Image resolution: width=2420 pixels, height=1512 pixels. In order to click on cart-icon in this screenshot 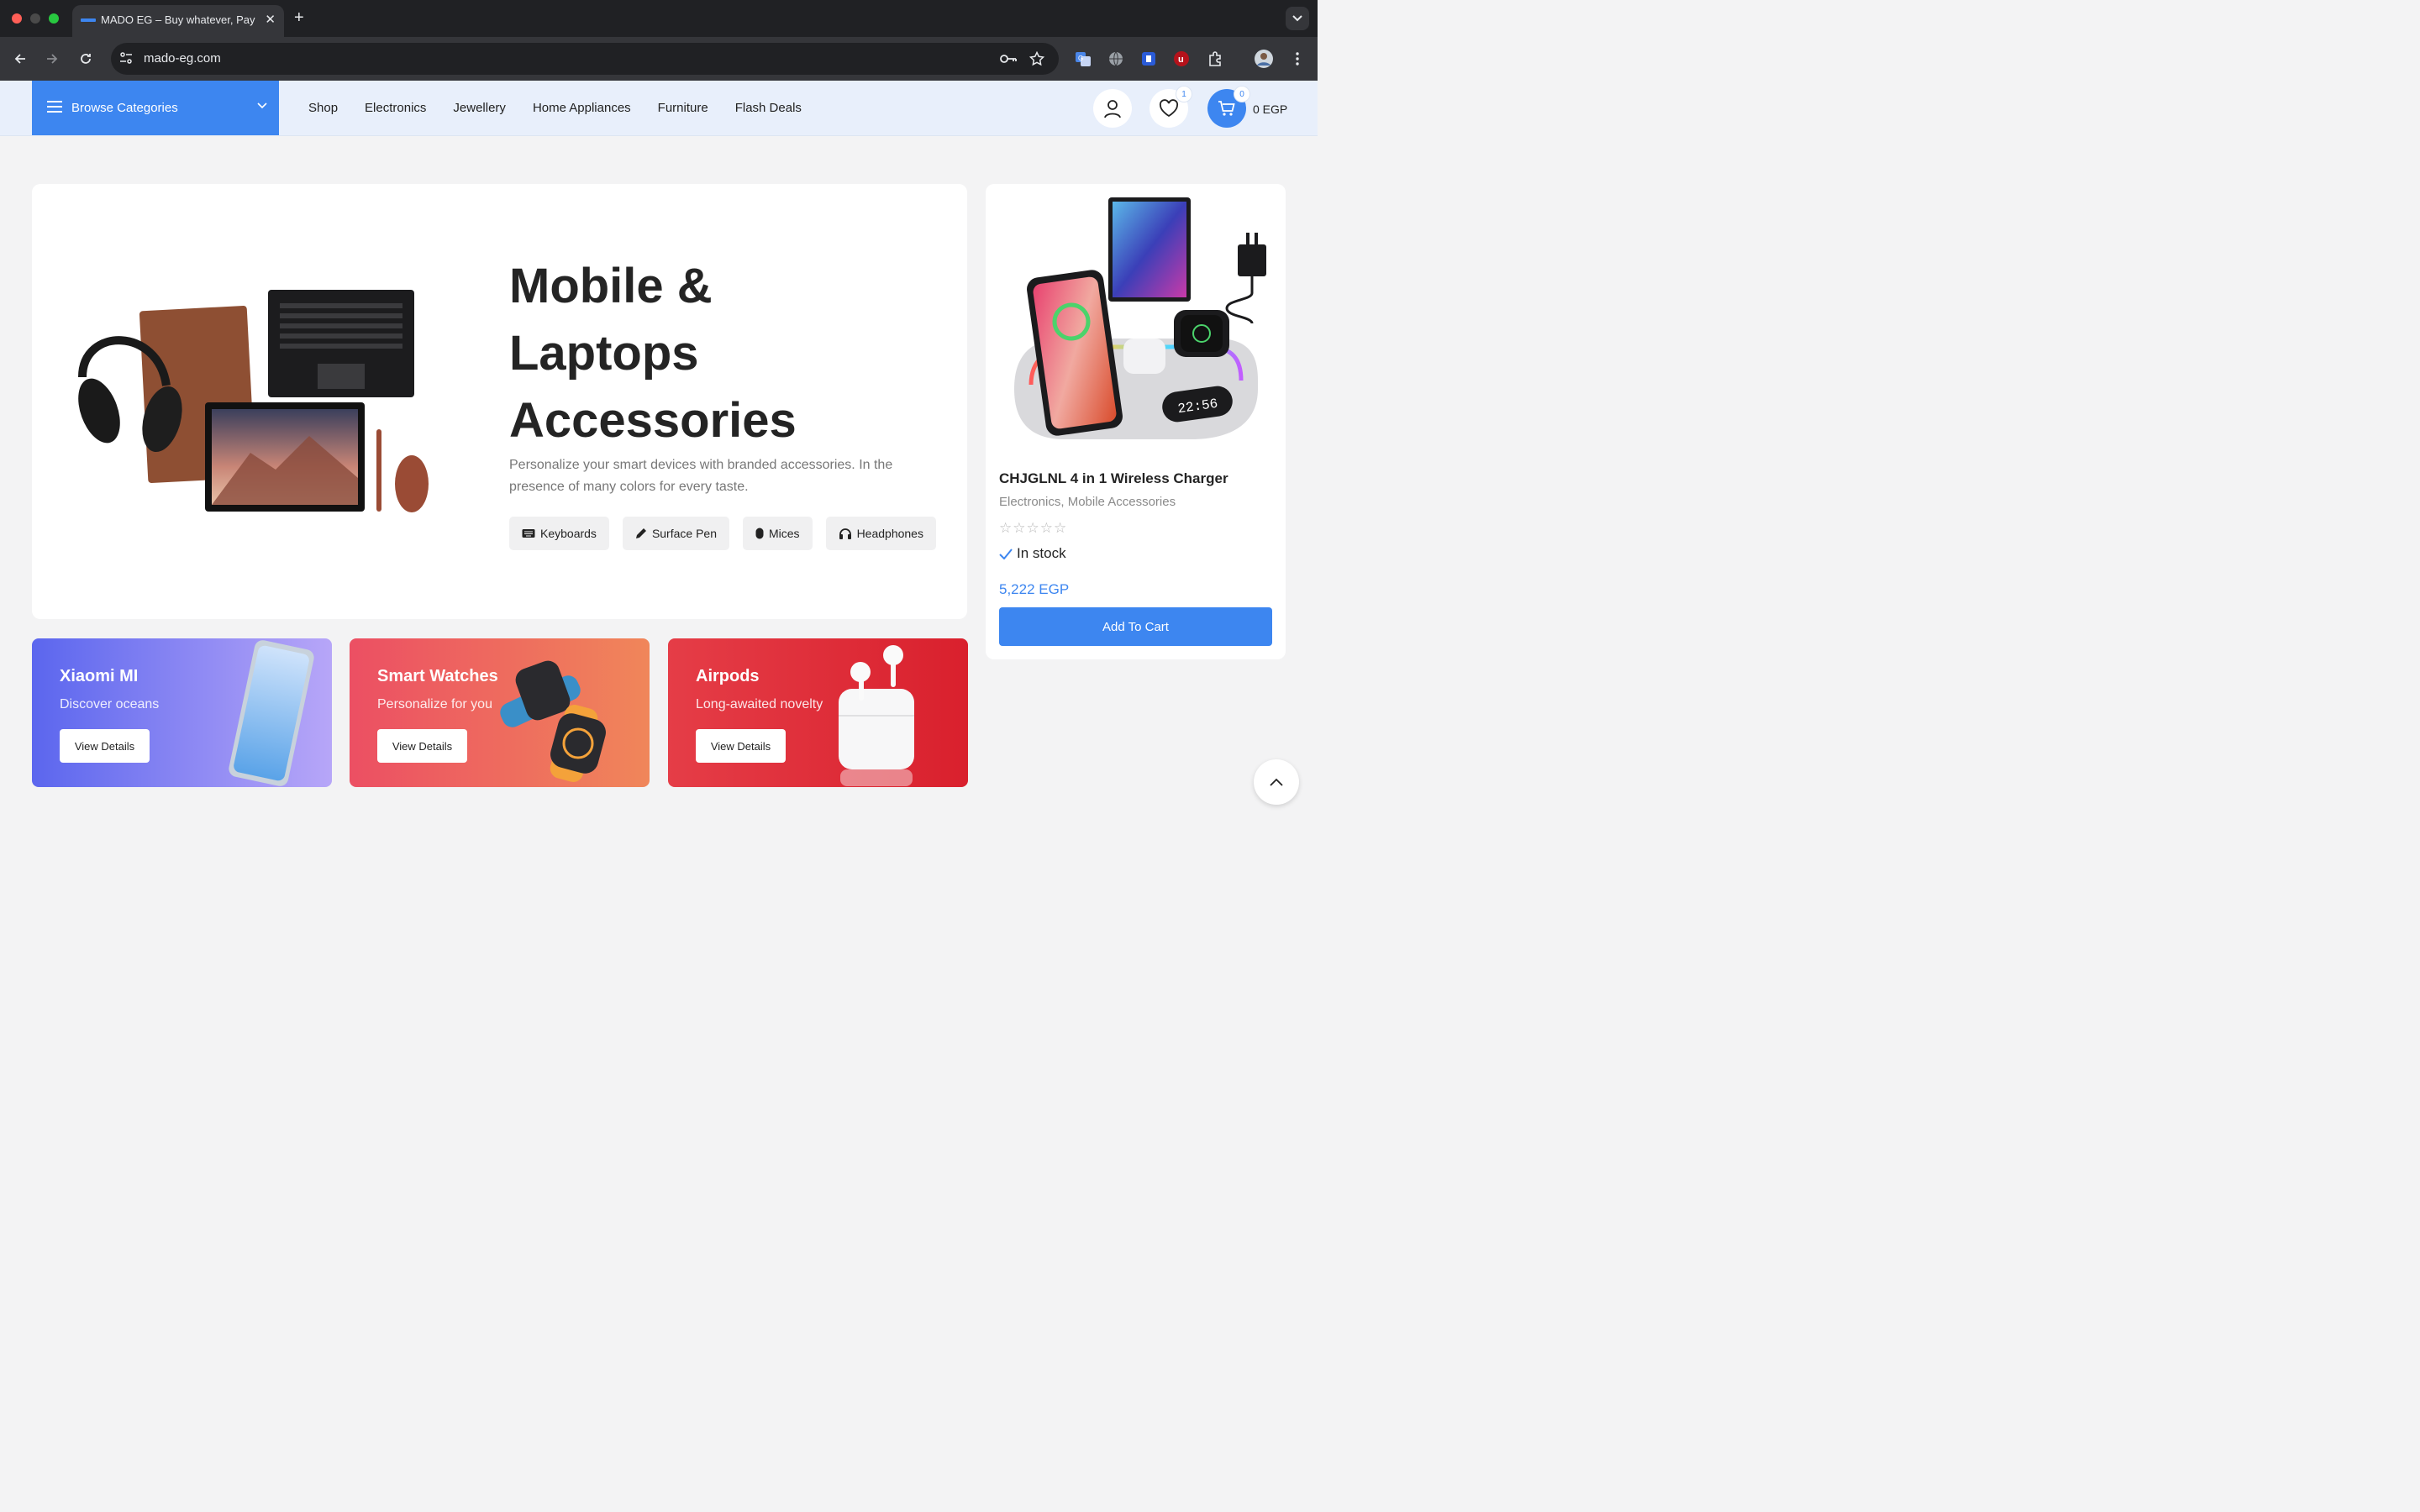, I will do `click(1226, 108)`.